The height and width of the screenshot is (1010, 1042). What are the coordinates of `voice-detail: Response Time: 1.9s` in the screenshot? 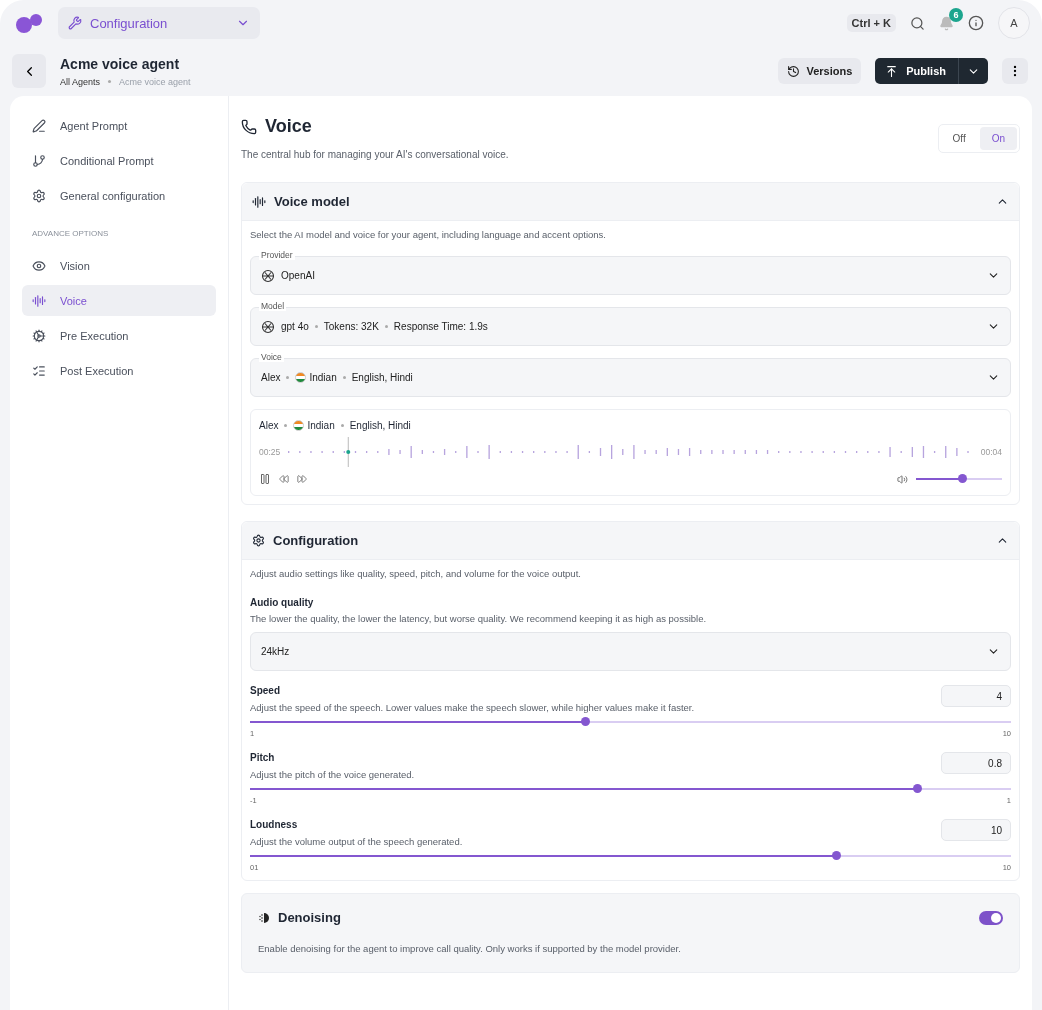 It's located at (440, 326).